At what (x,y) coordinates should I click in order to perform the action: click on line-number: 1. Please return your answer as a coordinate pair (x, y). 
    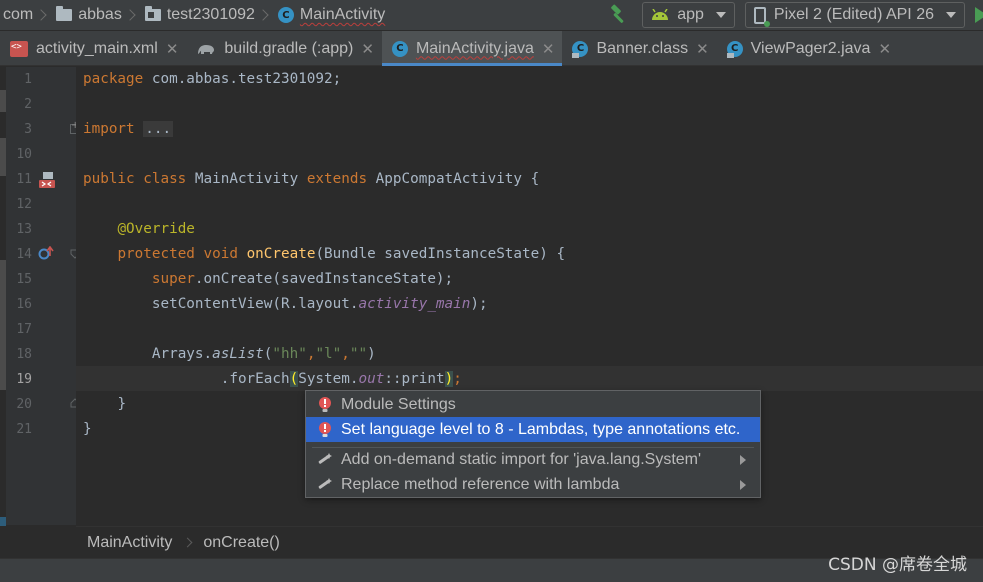
    Looking at the image, I should click on (28, 79).